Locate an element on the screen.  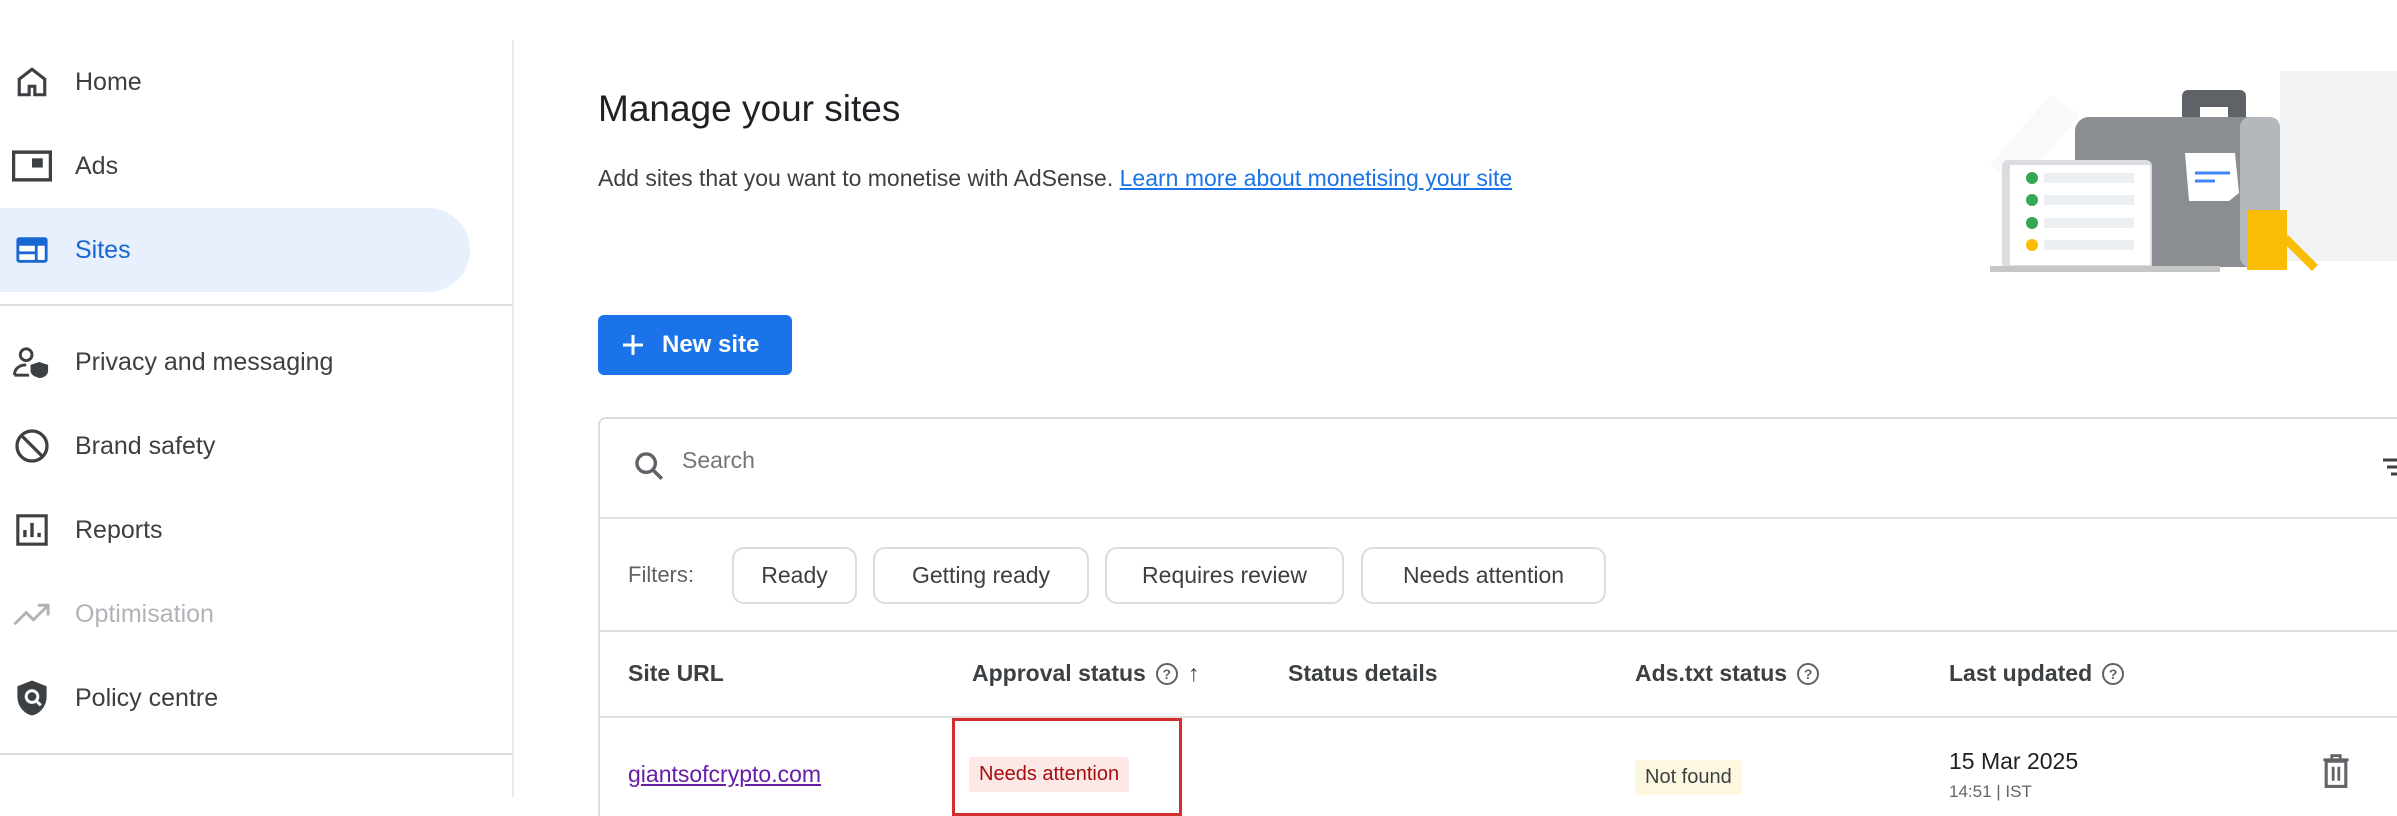
sidebar-item-sites: Sites is located at coordinates (235, 250).